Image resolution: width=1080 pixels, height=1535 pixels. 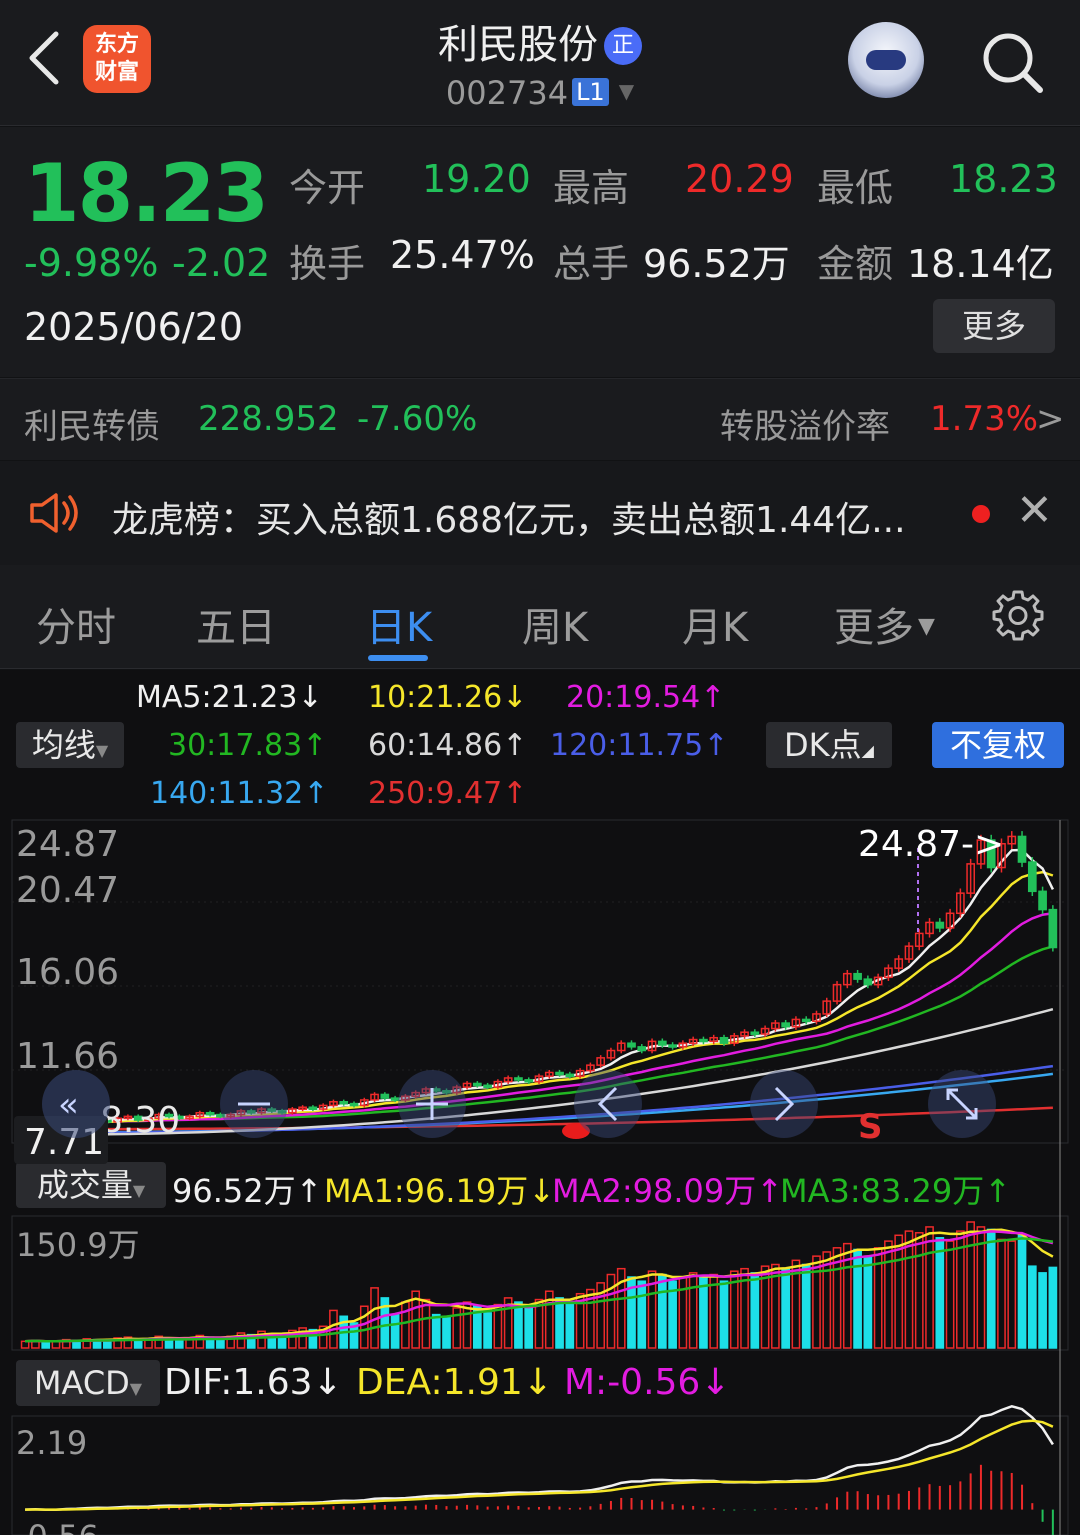 What do you see at coordinates (76, 1104) in the screenshot?
I see `scroll-left-fast-button: «` at bounding box center [76, 1104].